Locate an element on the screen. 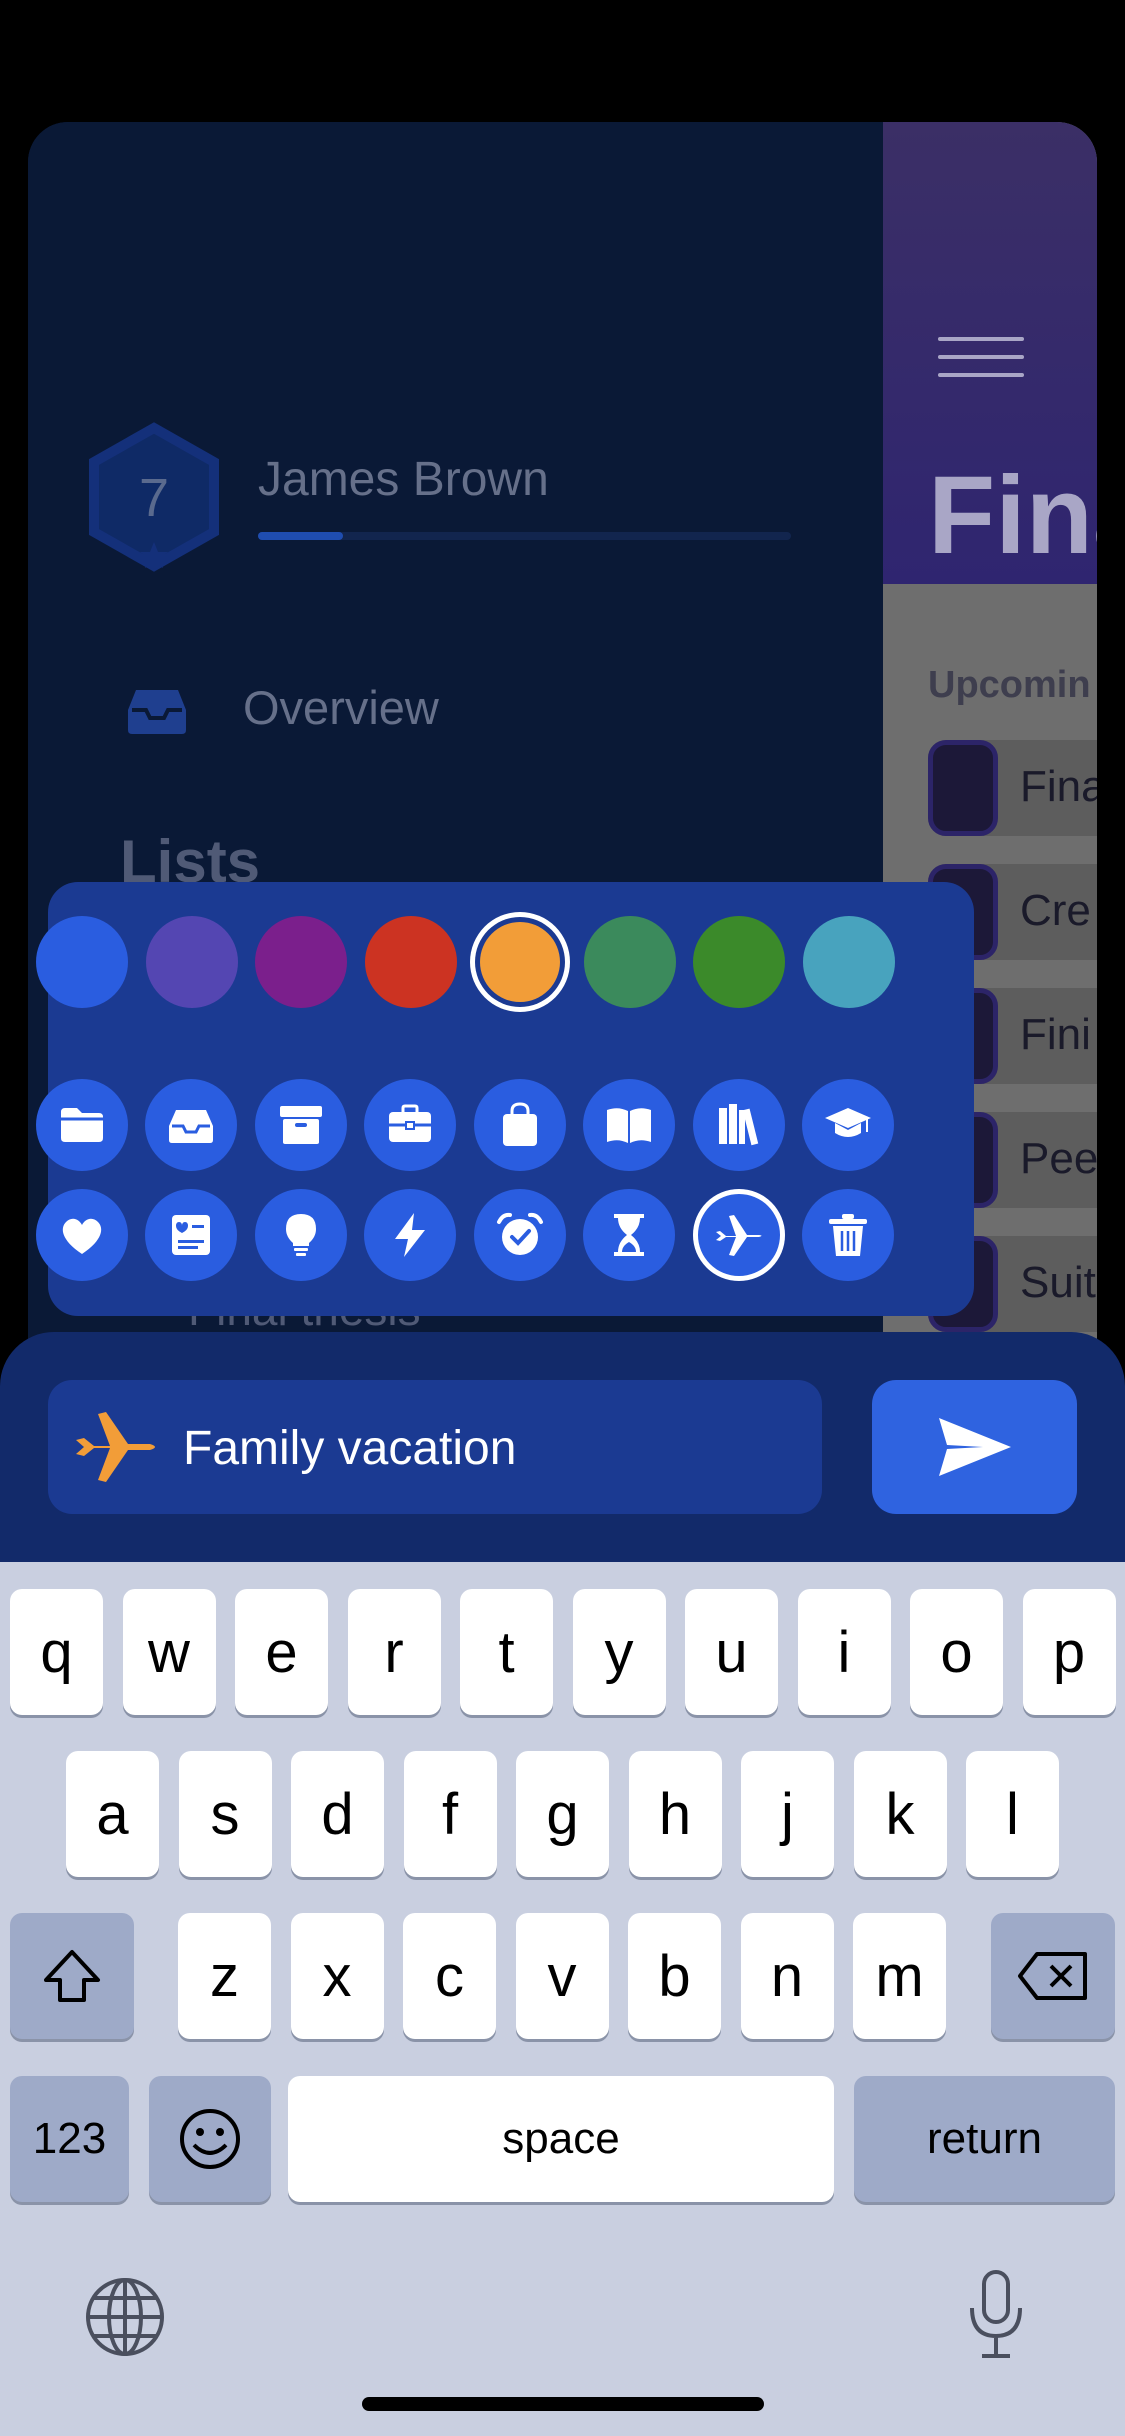 The height and width of the screenshot is (2436, 1125). globe-icon is located at coordinates (125, 2317).